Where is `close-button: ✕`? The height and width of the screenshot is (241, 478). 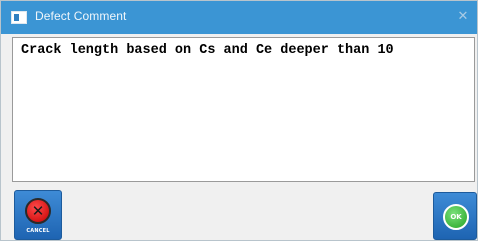 close-button: ✕ is located at coordinates (463, 17).